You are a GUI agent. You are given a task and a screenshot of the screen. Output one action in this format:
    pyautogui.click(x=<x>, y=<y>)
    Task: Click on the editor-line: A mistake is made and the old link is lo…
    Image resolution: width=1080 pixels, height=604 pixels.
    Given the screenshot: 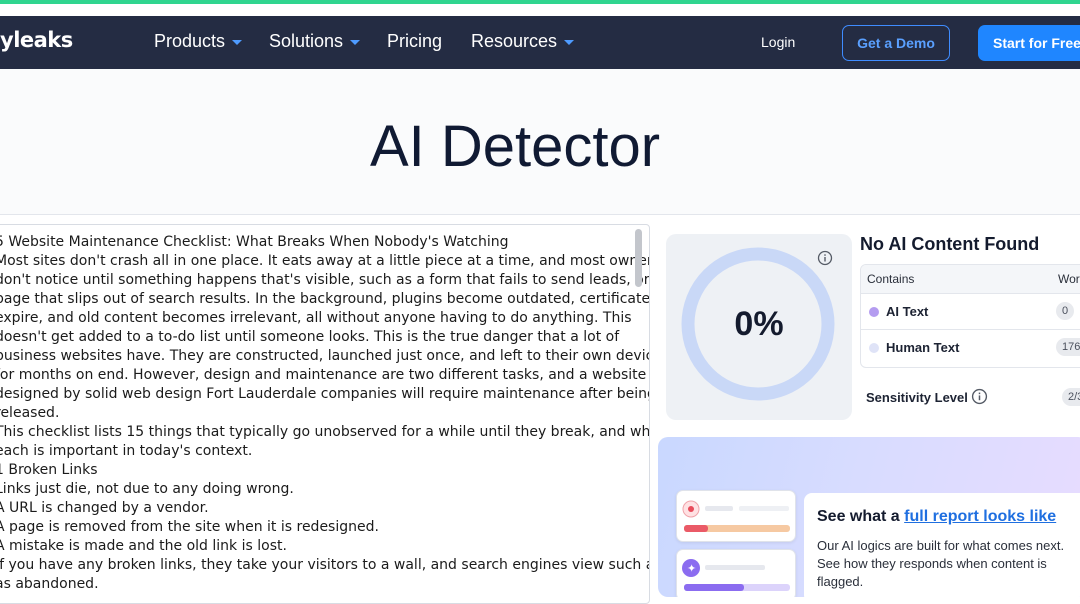 What is the action you would take?
    pyautogui.click(x=143, y=546)
    